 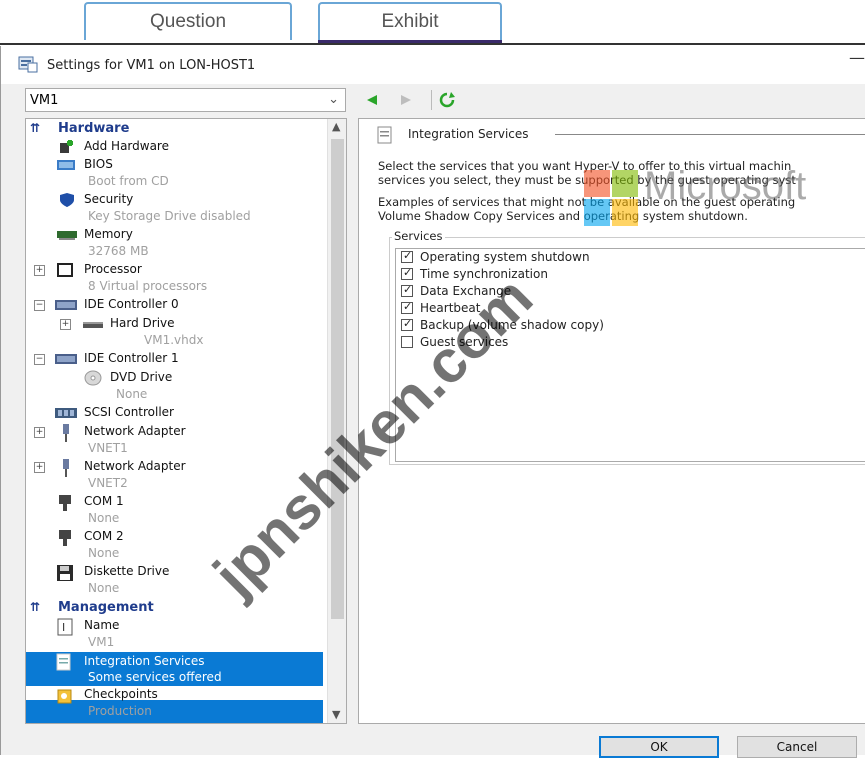 I want to click on bios-chip-icon, so click(x=66, y=165).